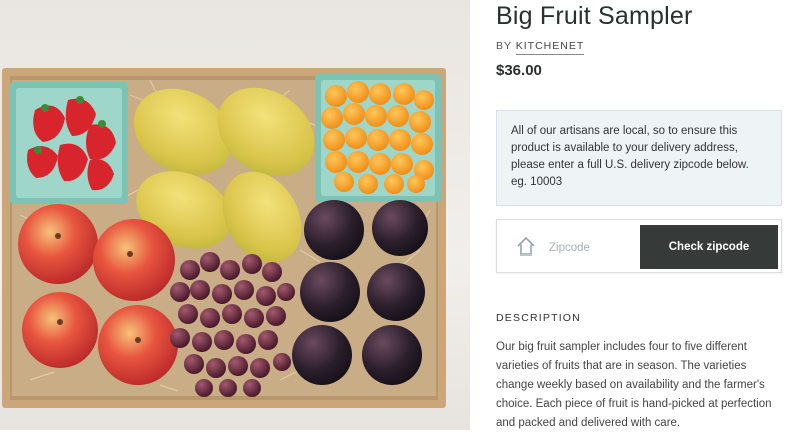  I want to click on byline-prefix: BY, so click(504, 46).